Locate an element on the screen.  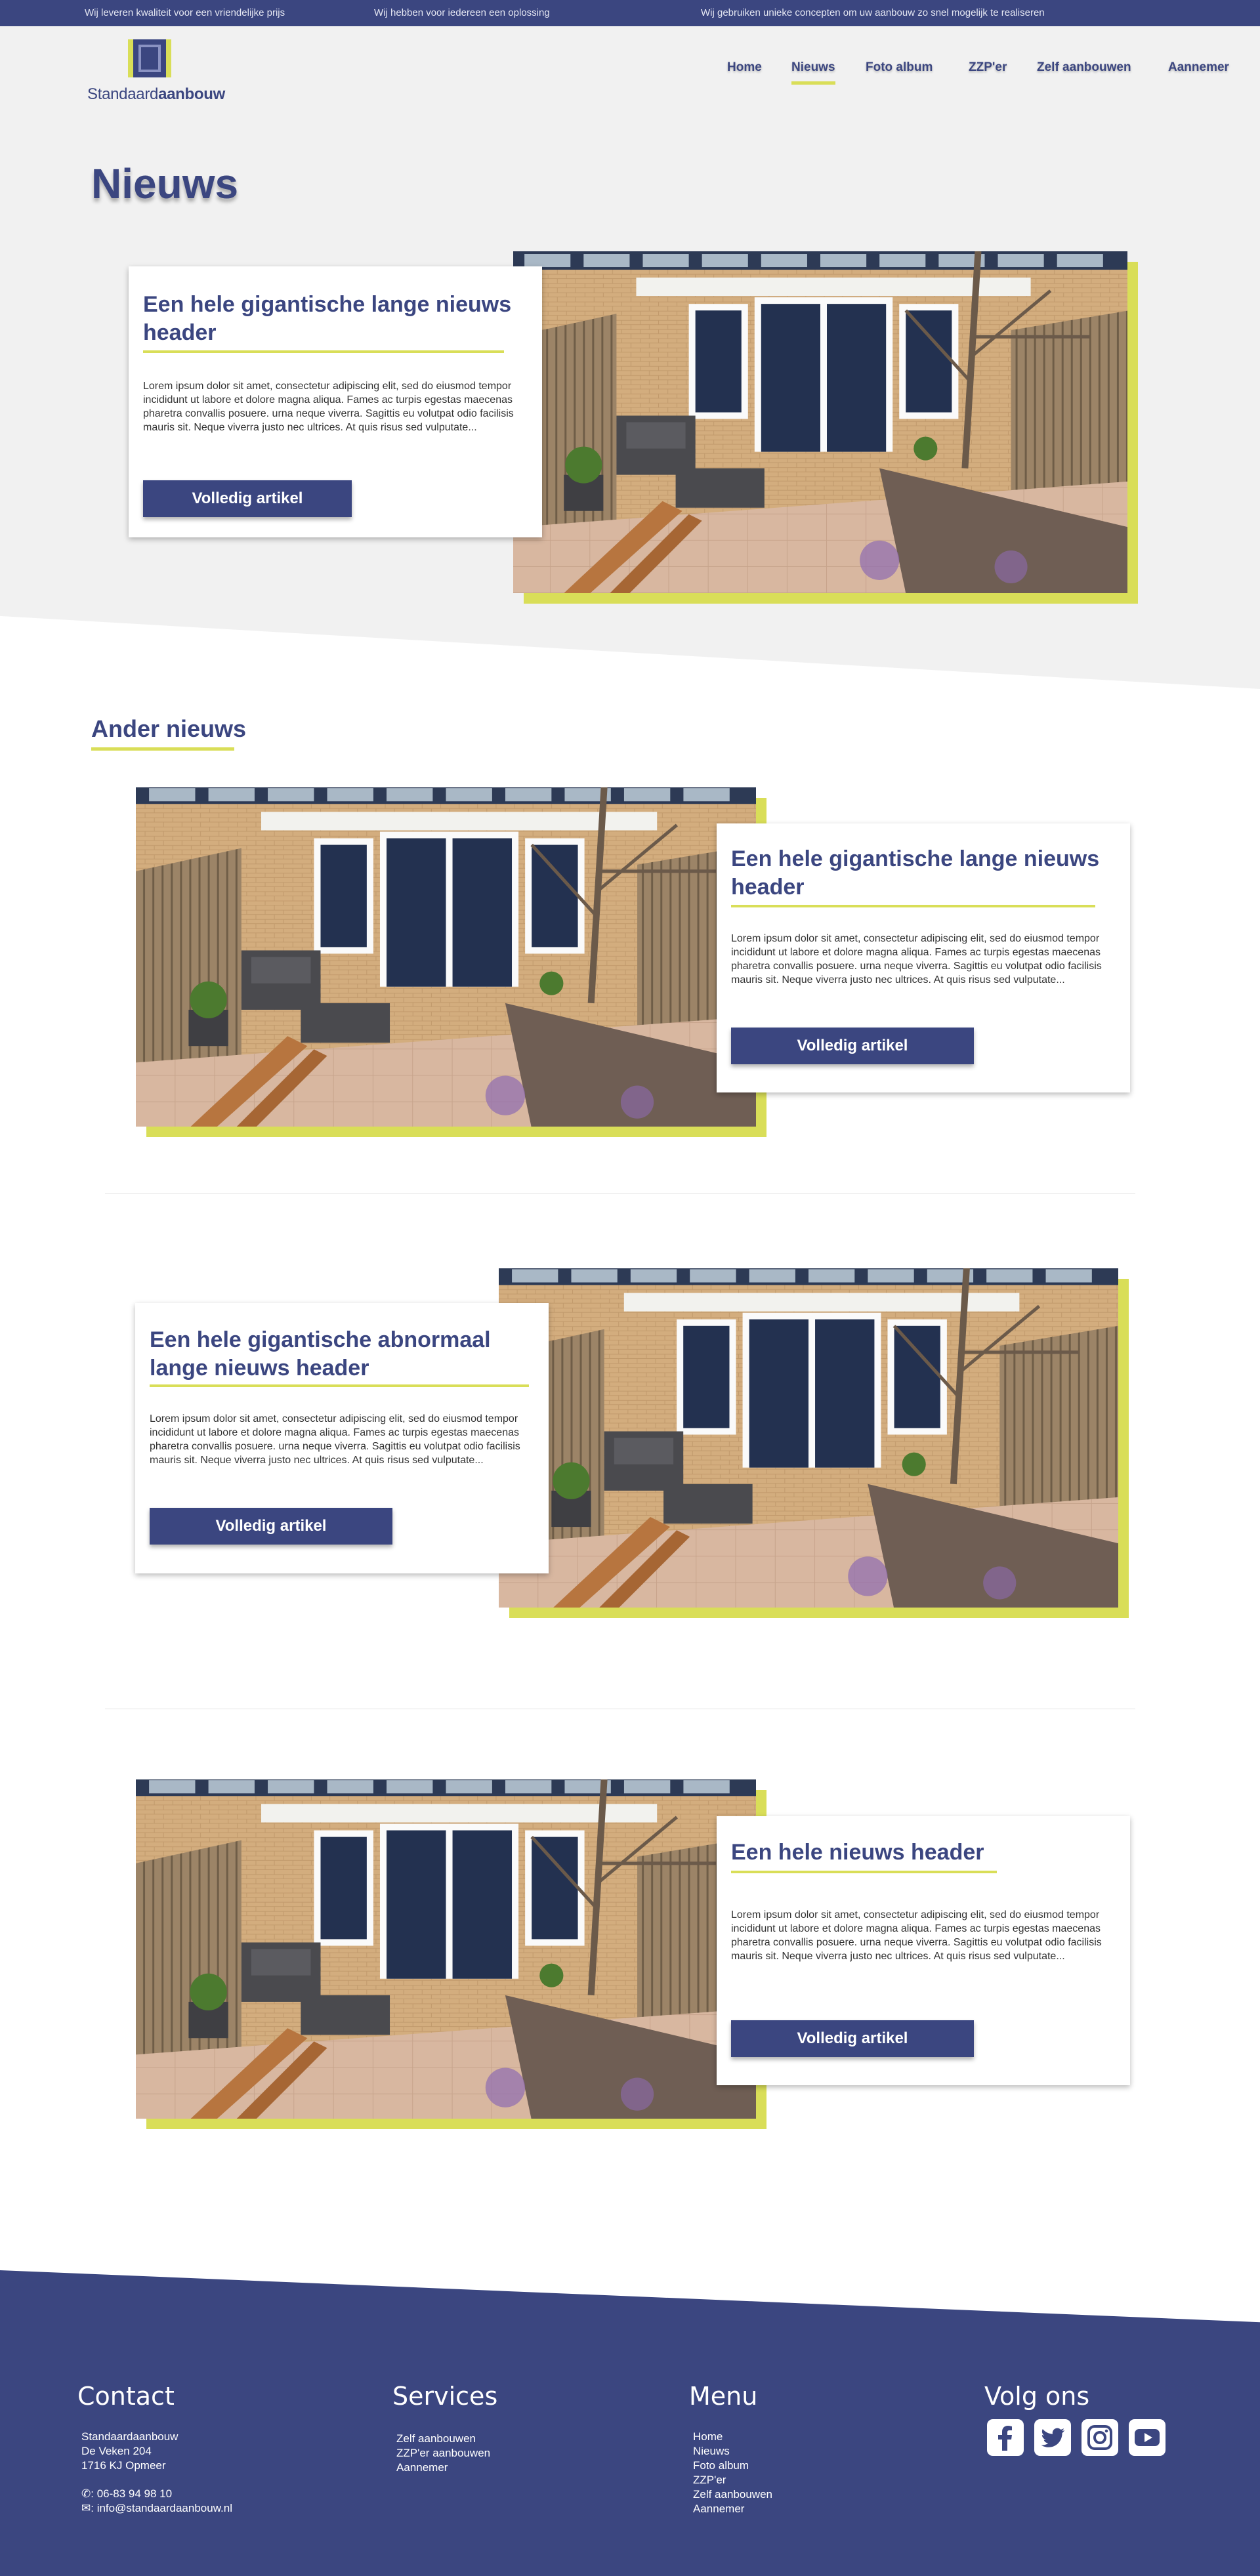
contact-city: 1716 KJ Opmeer is located at coordinates (123, 2465).